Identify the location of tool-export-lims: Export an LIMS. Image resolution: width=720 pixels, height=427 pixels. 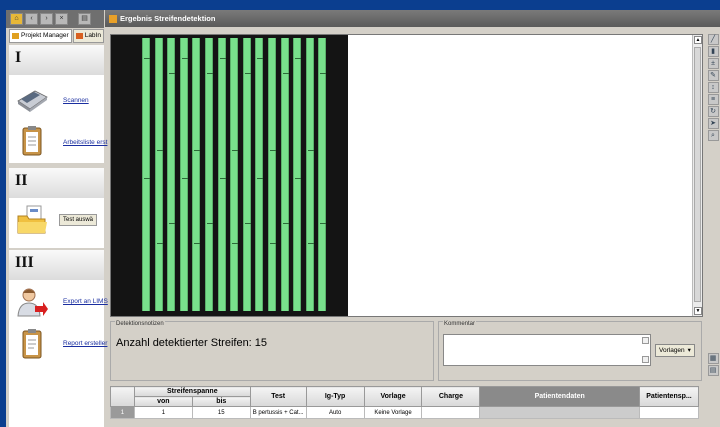
(61, 302).